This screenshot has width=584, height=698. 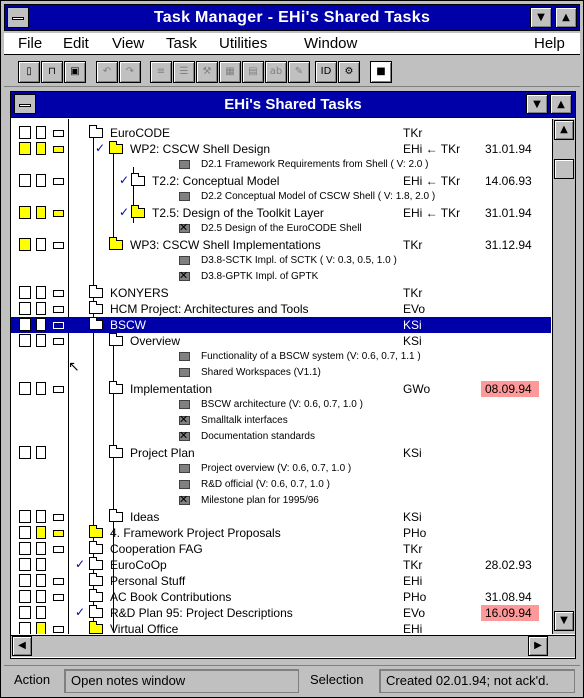 I want to click on list-item: R&D official (V: 0.6, 0.7, 1.0 ), so click(x=281, y=485).